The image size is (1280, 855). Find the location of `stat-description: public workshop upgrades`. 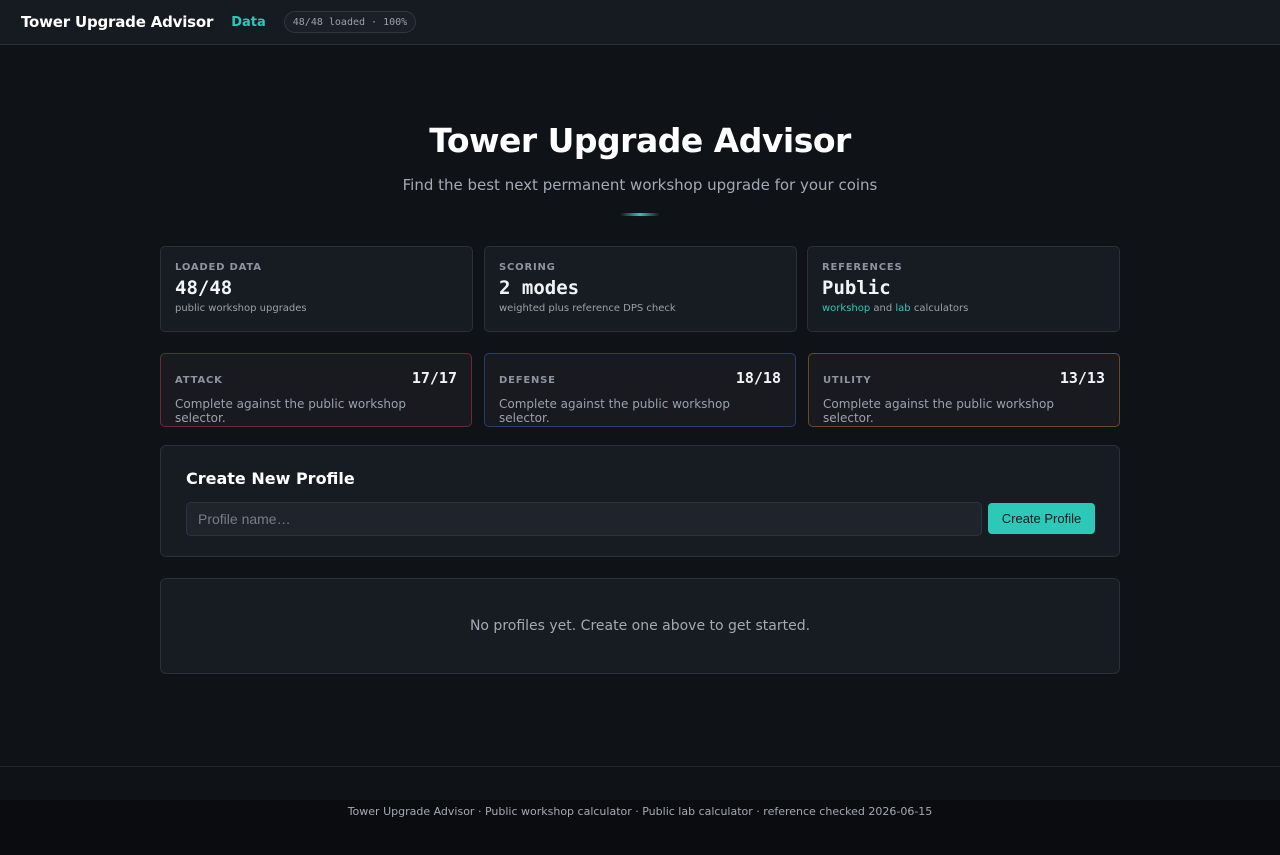

stat-description: public workshop upgrades is located at coordinates (241, 308).